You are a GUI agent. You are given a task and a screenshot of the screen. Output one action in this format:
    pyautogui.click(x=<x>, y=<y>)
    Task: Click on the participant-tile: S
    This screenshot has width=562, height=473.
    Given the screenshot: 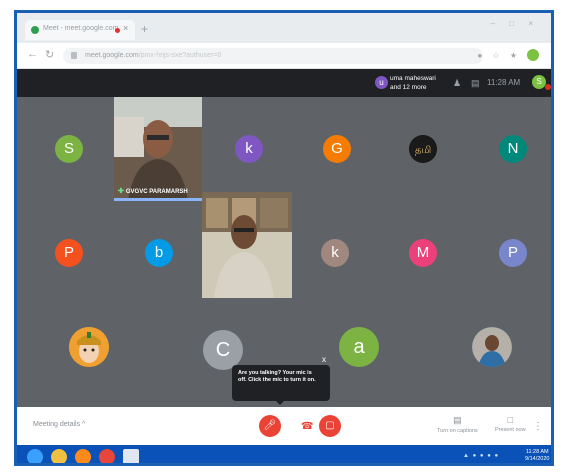 What is the action you would take?
    pyautogui.click(x=69, y=149)
    